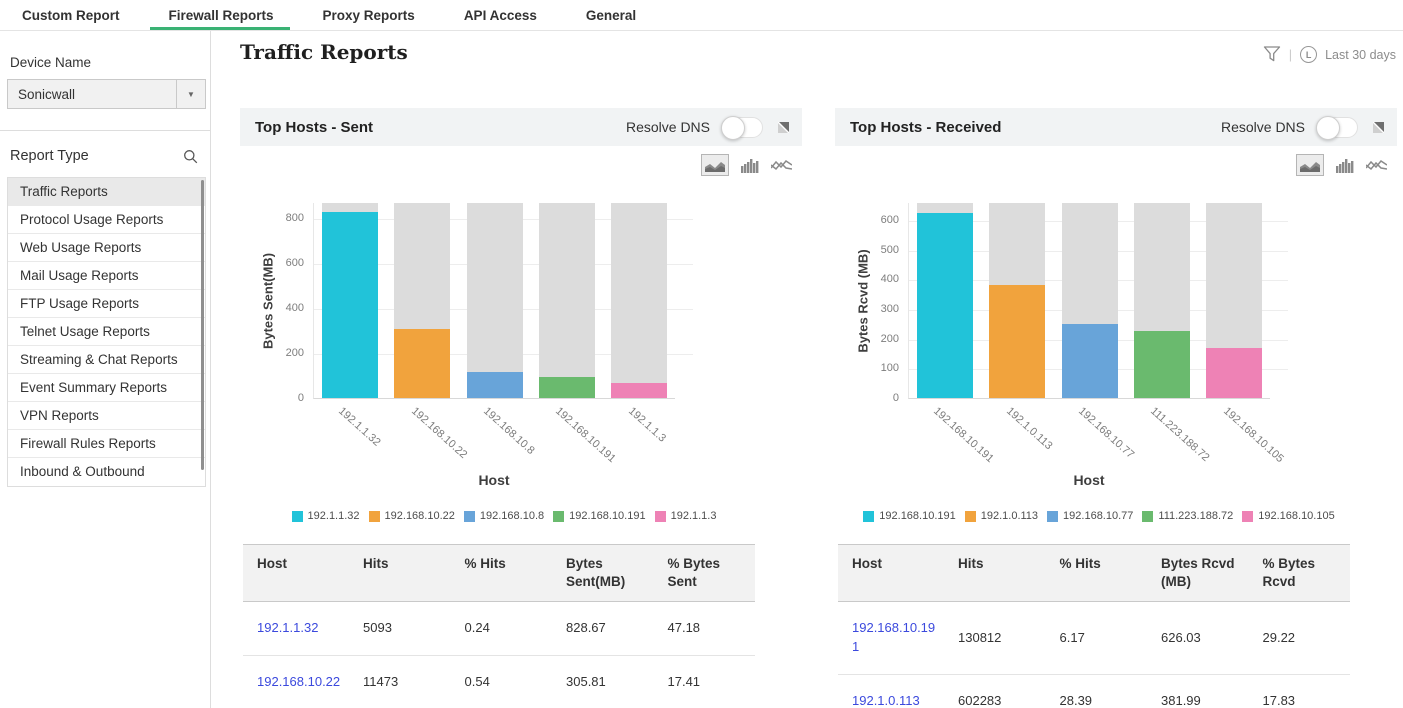 This screenshot has height=708, width=1403. I want to click on host-link: 192.168.10.191, so click(893, 637).